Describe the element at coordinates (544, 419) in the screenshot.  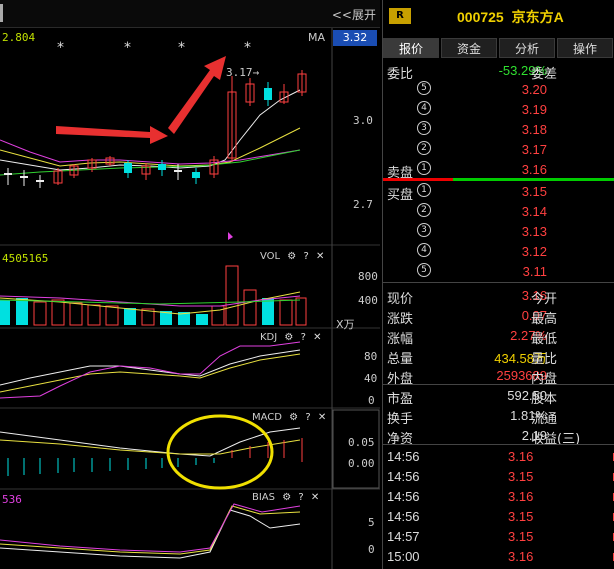
I see `stat-label: 流通` at that location.